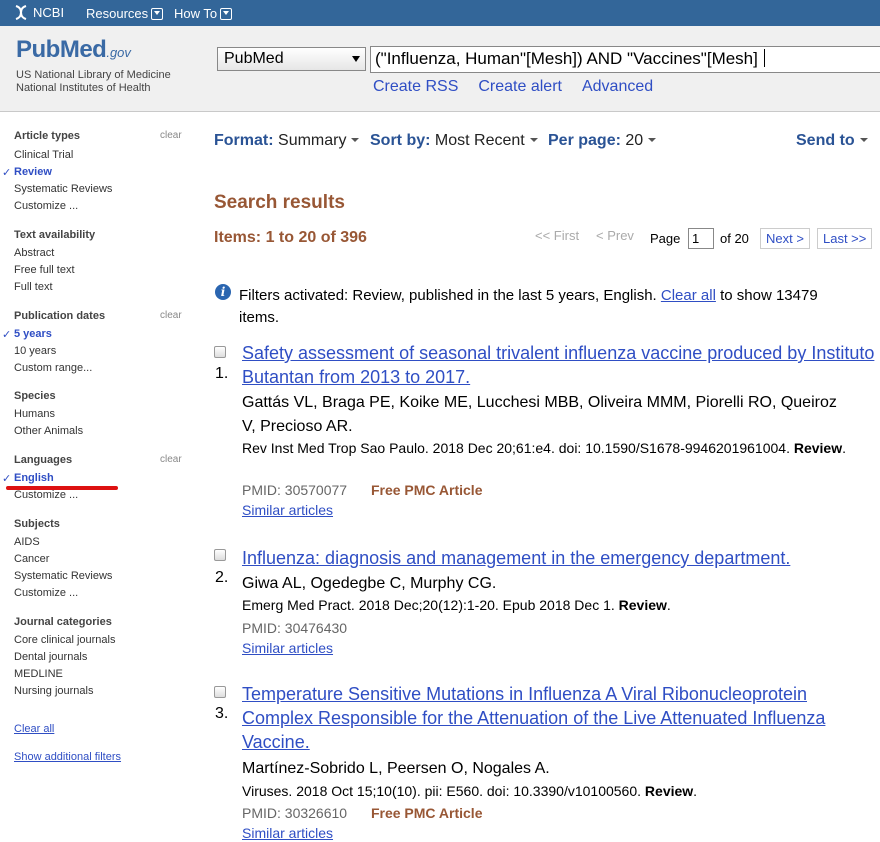  What do you see at coordinates (845, 238) in the screenshot?
I see `last-page-button: Last >>` at bounding box center [845, 238].